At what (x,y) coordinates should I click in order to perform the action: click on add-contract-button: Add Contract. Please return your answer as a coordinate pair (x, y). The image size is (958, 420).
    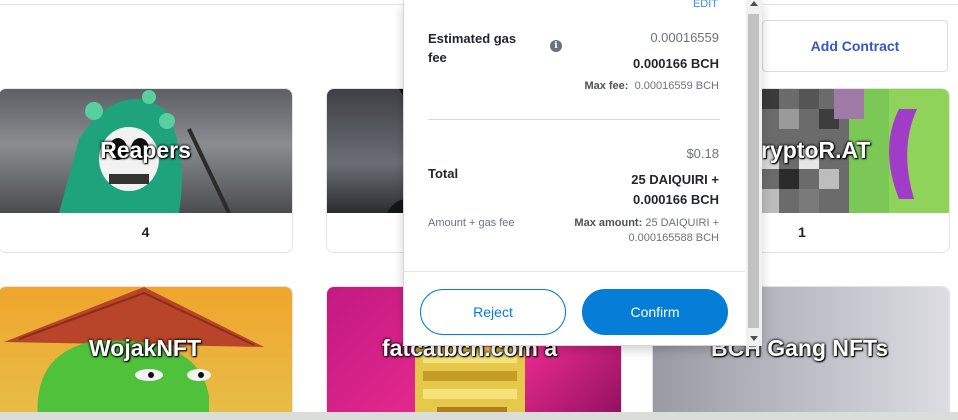
    Looking at the image, I should click on (855, 46).